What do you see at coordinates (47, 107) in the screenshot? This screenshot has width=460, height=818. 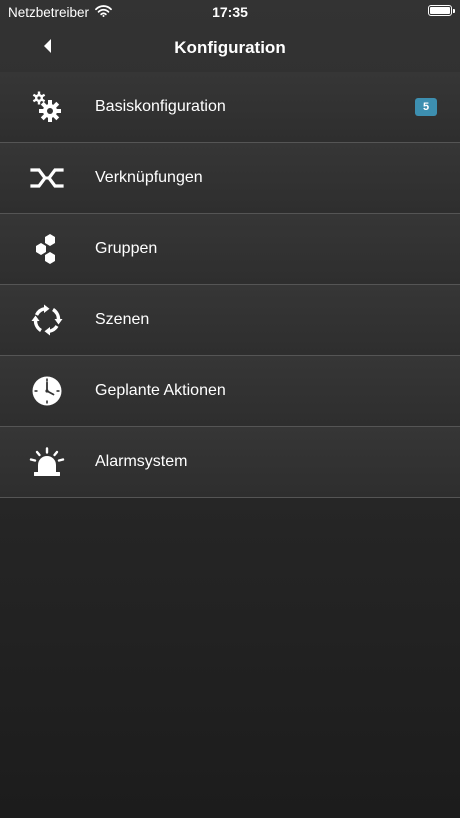 I see `gears-icon` at bounding box center [47, 107].